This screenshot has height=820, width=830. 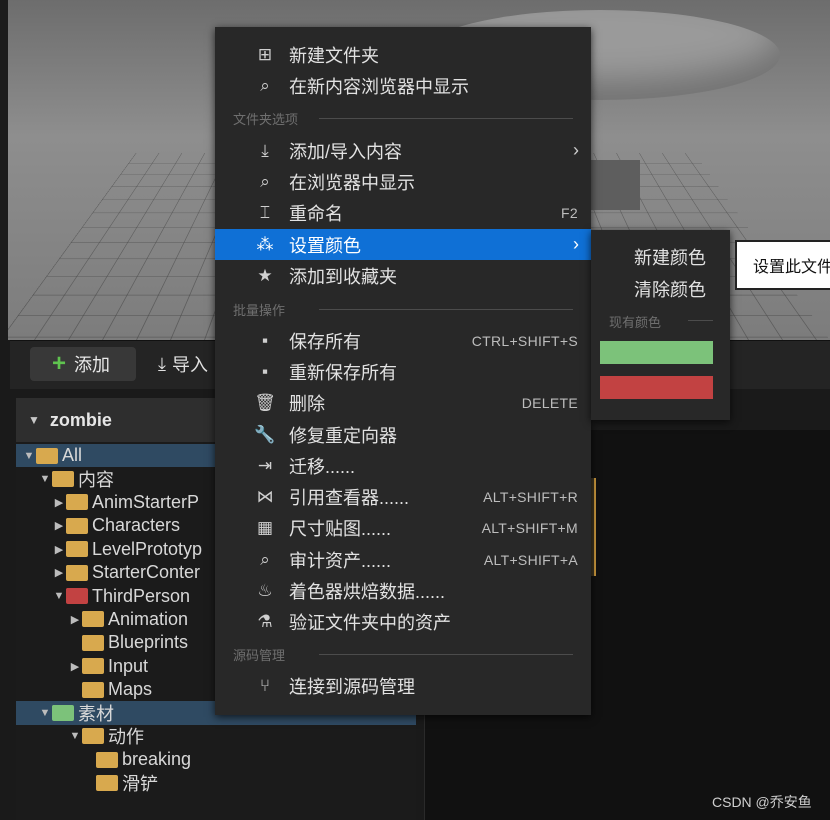 I want to click on watermark: CSDN @乔安鱼, so click(x=762, y=802).